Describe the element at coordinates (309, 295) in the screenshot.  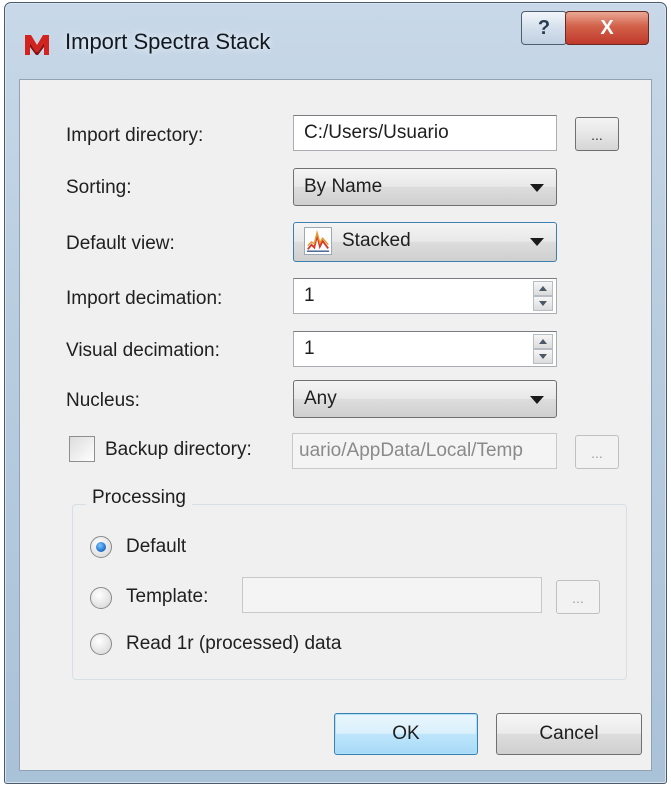
I see `import-decimation-value: 1` at that location.